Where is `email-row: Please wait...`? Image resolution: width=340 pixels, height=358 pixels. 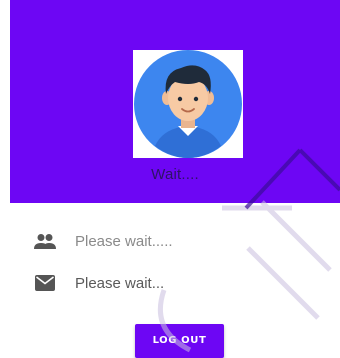 email-row: Please wait... is located at coordinates (98, 283).